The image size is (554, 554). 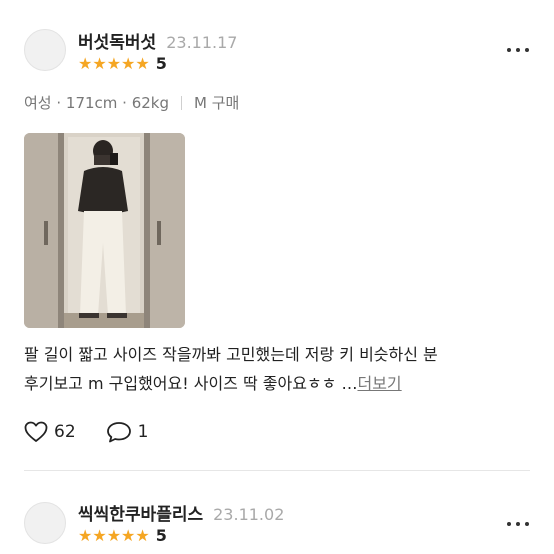 I want to click on username: 버섯독버섯, so click(x=117, y=40).